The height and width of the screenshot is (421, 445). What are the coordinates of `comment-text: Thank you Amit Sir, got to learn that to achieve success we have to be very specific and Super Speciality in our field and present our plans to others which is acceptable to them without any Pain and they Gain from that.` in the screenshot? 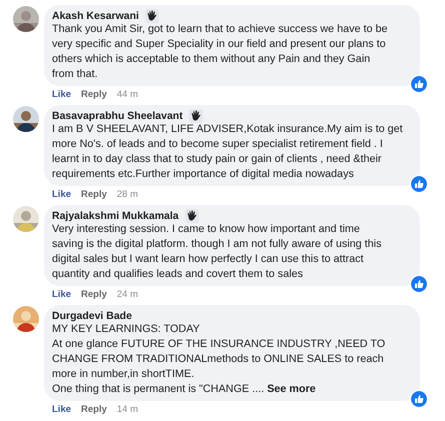 It's located at (220, 52).